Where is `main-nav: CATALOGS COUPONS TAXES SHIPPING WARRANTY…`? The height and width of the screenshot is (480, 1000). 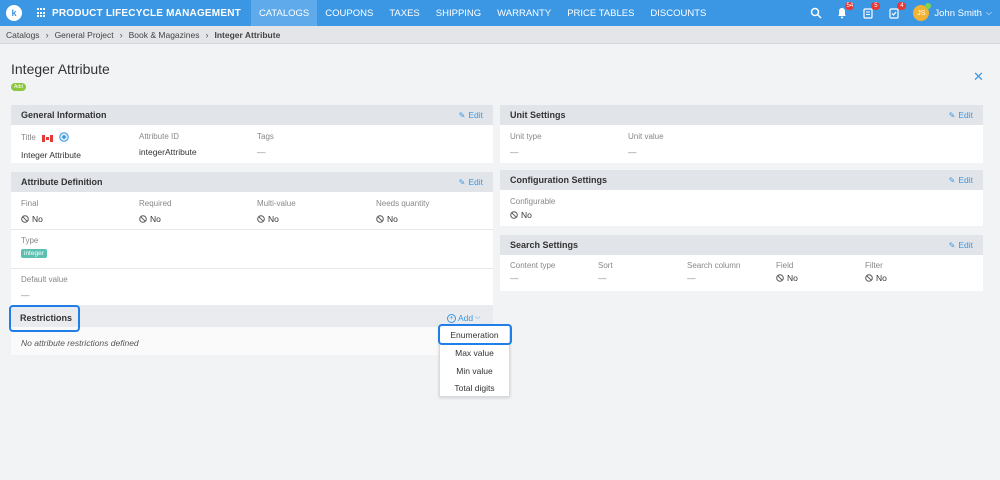
main-nav: CATALOGS COUPONS TAXES SHIPPING WARRANTY… is located at coordinates (482, 13).